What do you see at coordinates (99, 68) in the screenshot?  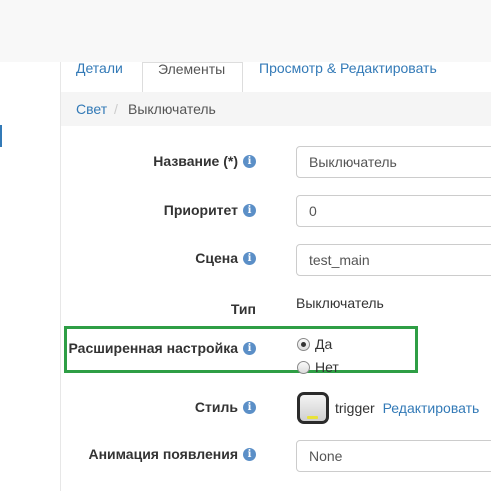 I see `tab-details-label: Детали` at bounding box center [99, 68].